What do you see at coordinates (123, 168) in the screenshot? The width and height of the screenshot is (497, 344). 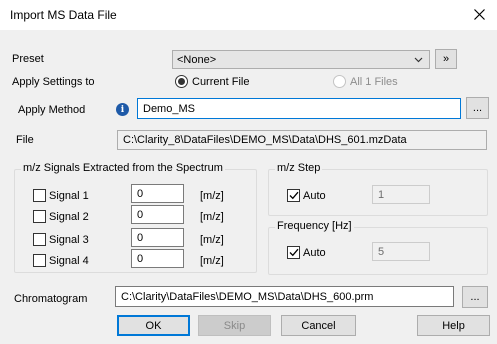 I see `signals-group-title: m/z Signals Extracted from the Spectrum` at bounding box center [123, 168].